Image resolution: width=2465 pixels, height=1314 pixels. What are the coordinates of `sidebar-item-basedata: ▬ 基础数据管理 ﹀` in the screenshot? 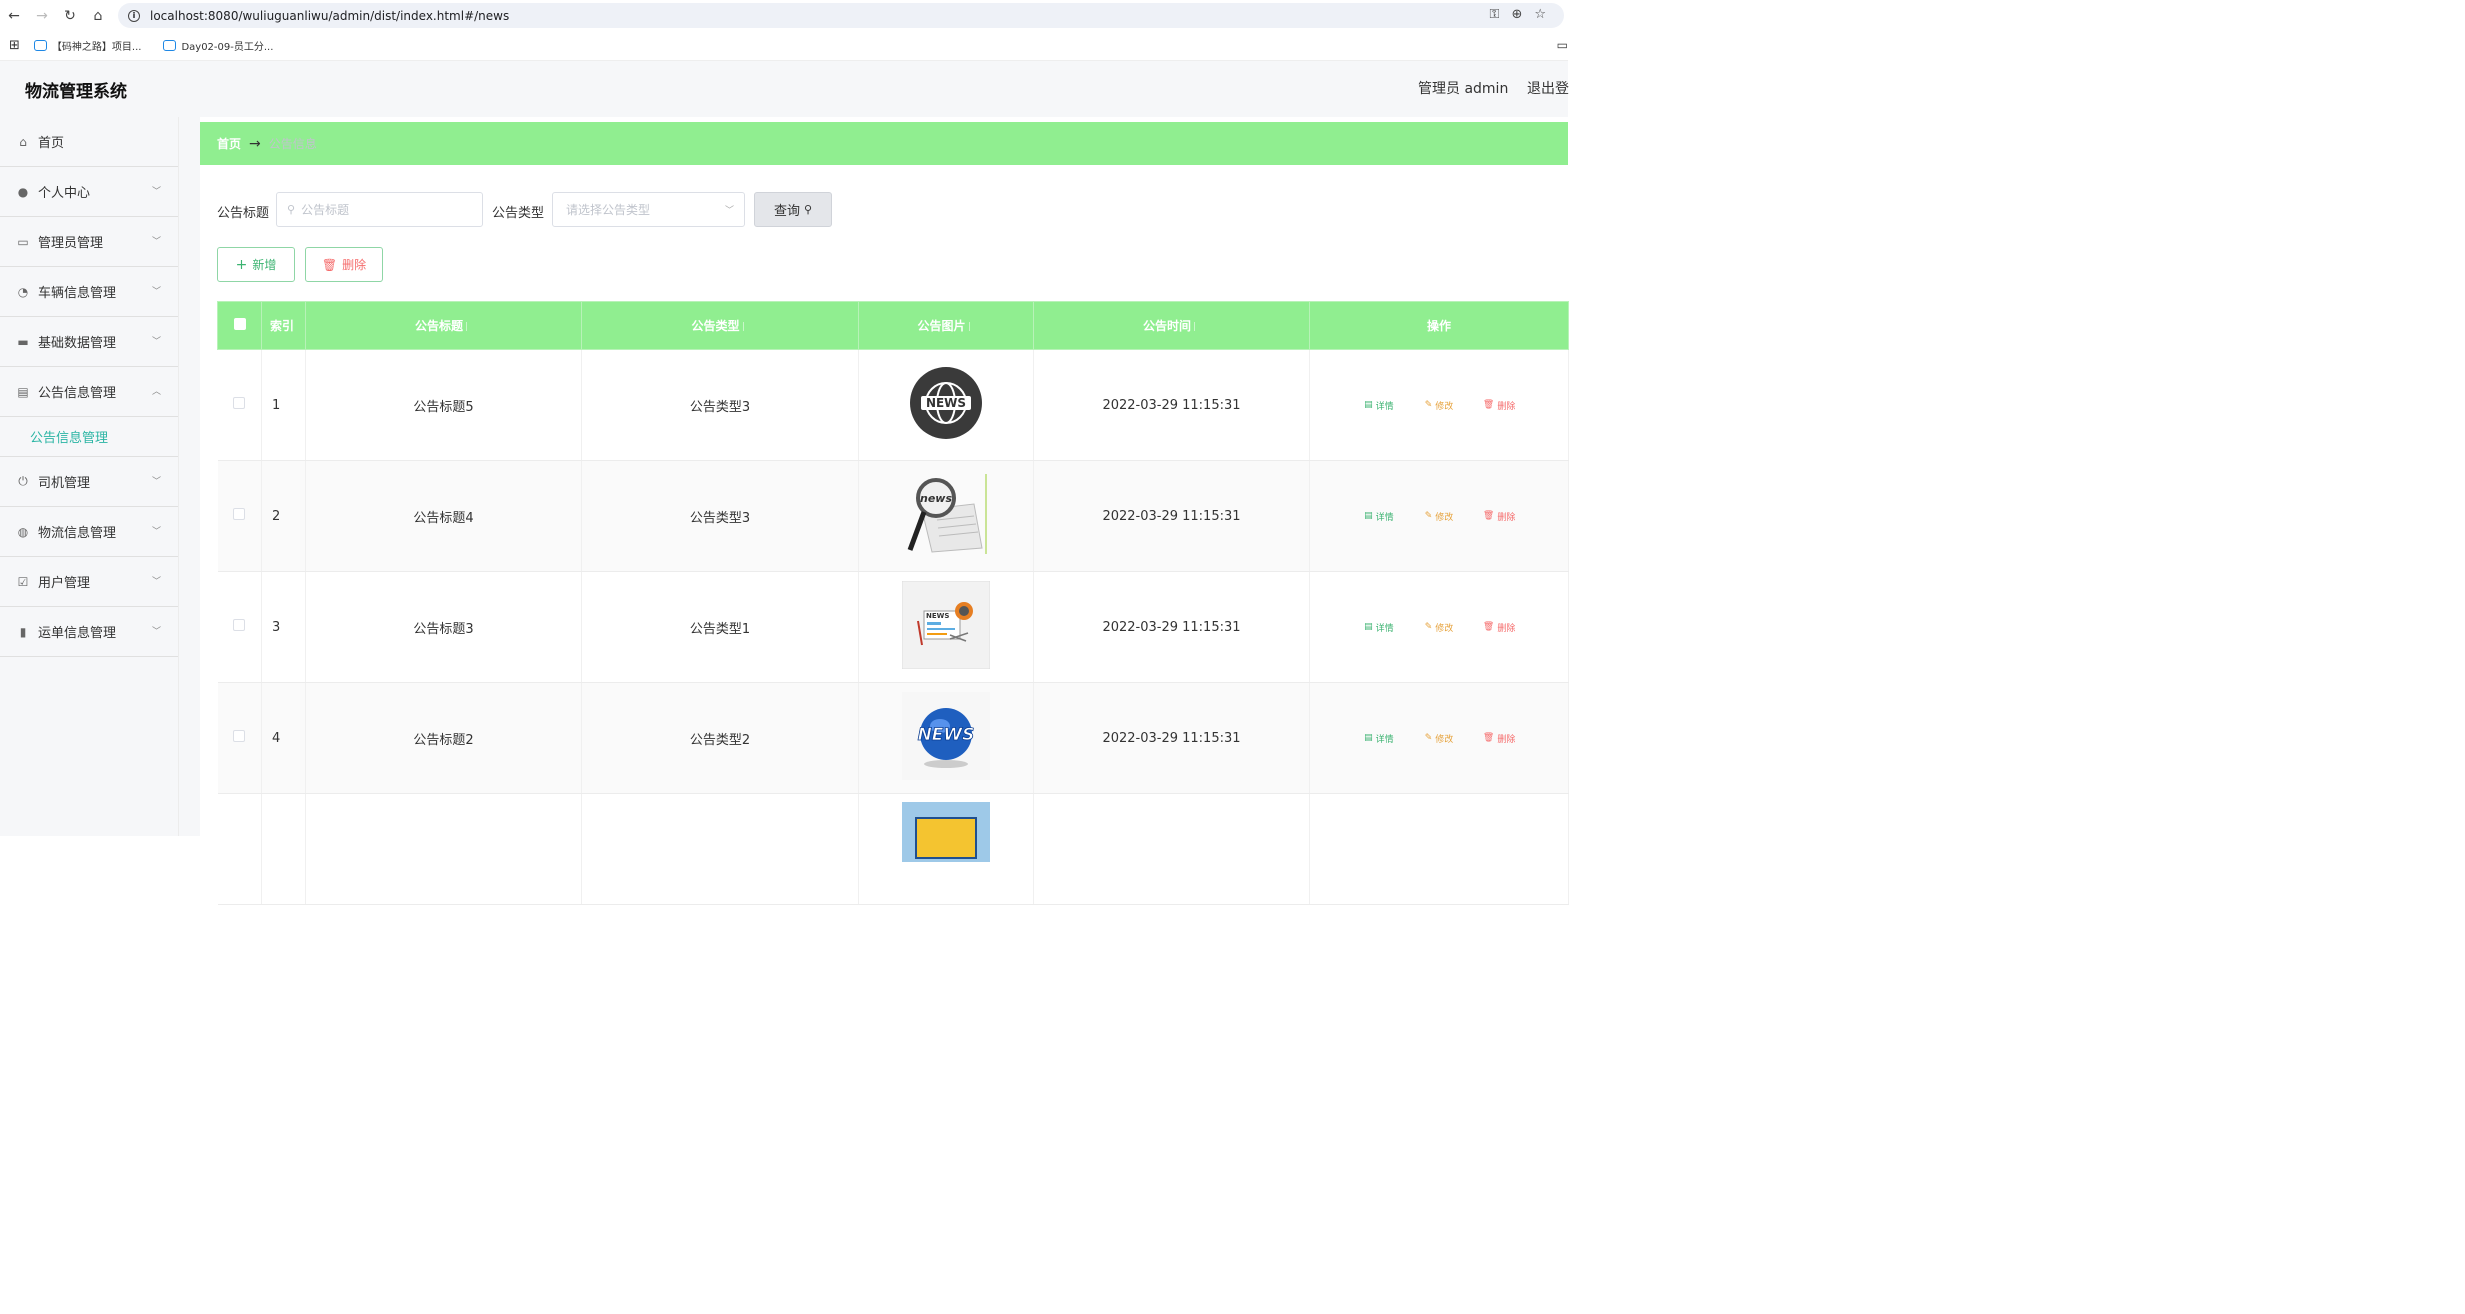 It's located at (89, 342).